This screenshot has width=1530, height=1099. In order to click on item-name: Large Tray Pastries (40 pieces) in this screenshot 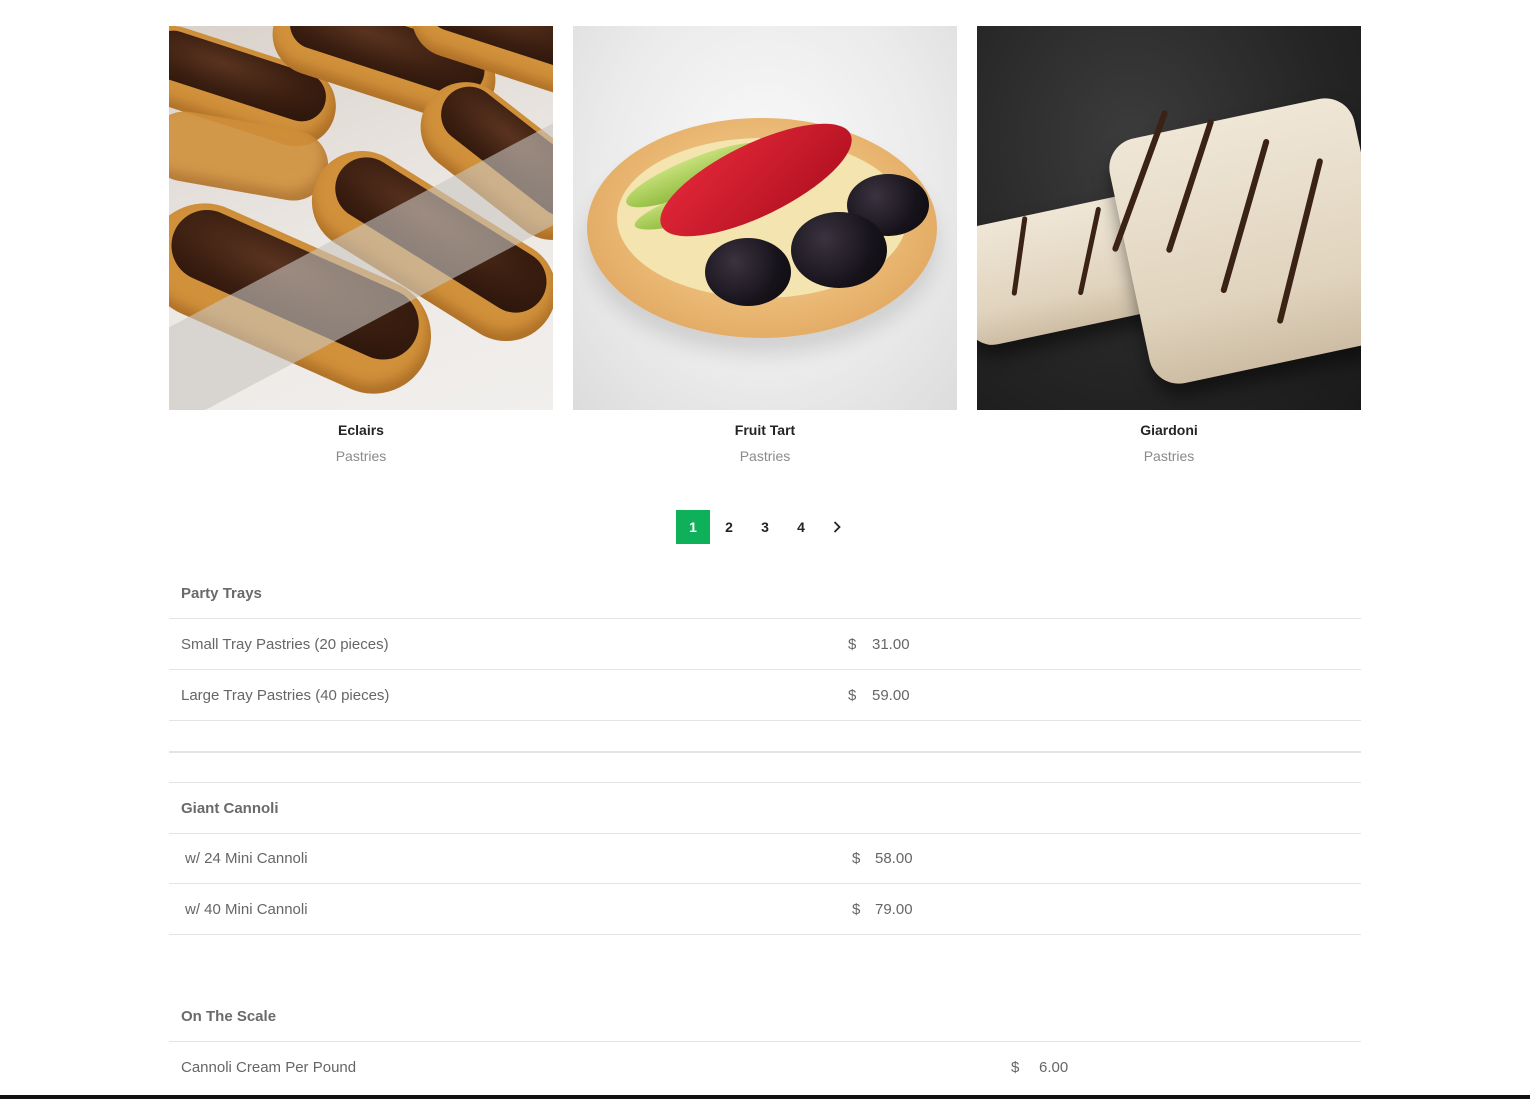, I will do `click(285, 695)`.